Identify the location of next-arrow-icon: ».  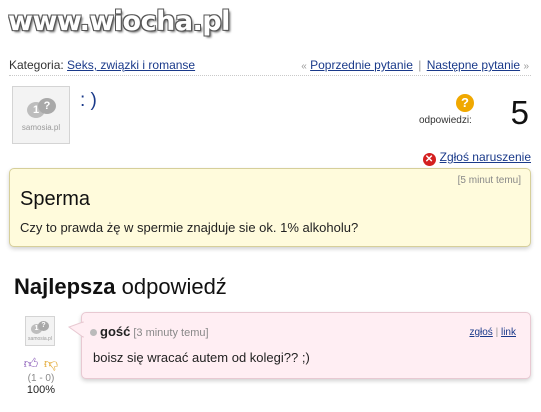
(526, 66).